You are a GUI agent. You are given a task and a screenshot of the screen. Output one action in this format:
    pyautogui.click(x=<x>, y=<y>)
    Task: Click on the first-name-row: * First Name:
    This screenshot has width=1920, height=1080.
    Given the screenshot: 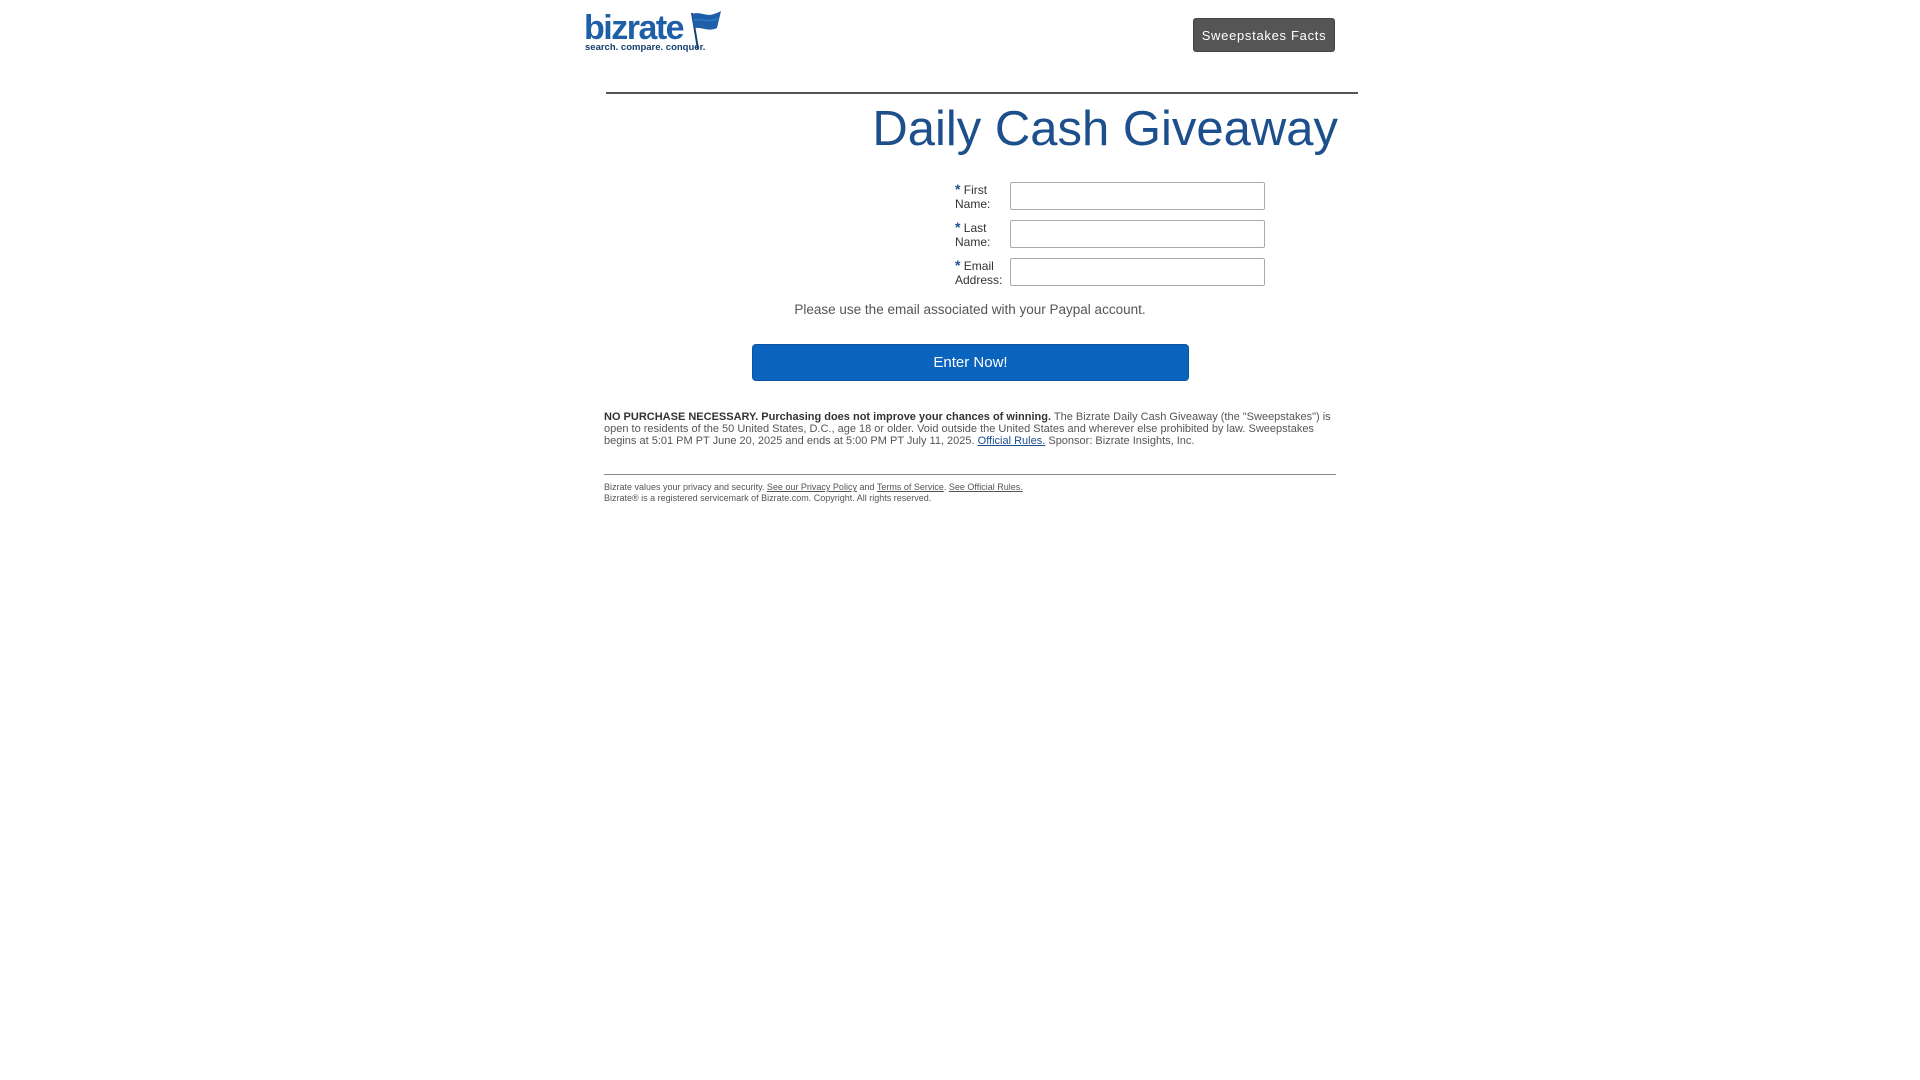 What is the action you would take?
    pyautogui.click(x=1115, y=201)
    